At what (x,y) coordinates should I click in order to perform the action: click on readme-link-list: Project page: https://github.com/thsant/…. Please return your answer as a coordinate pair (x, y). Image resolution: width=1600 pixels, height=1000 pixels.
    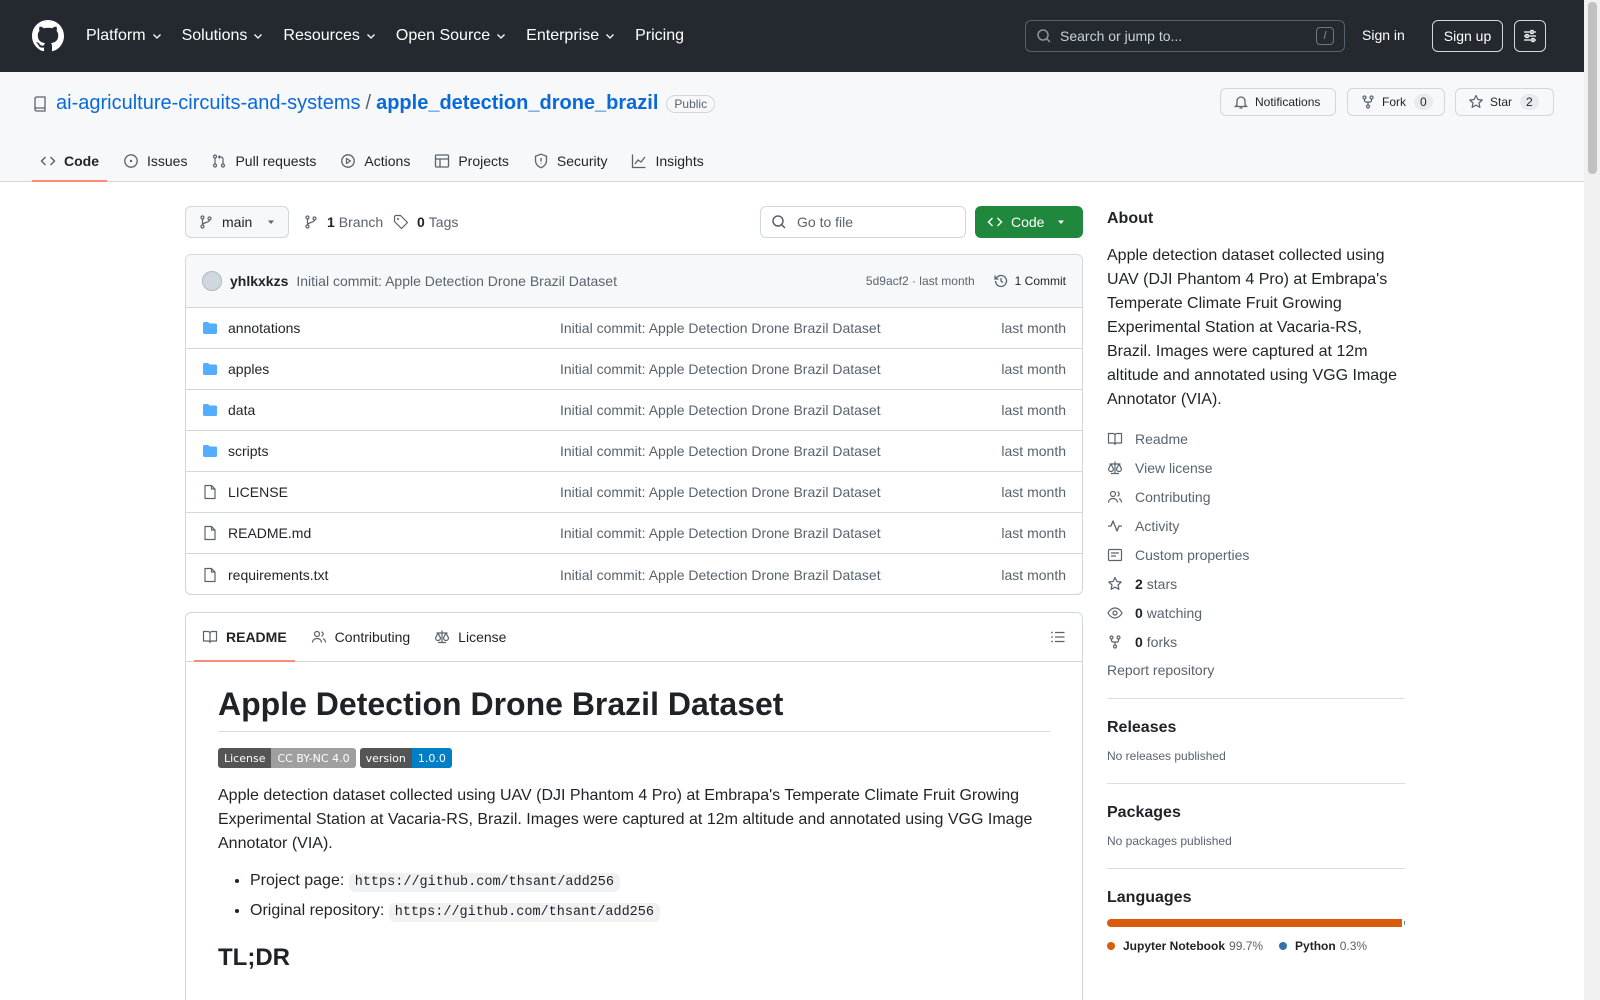
    Looking at the image, I should click on (650, 897).